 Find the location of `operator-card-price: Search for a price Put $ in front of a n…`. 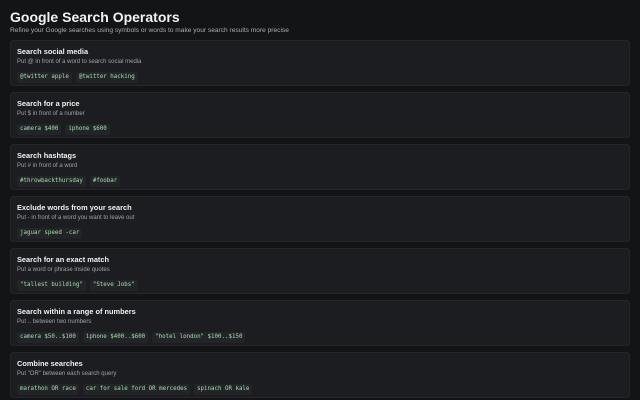

operator-card-price: Search for a price Put $ in front of a n… is located at coordinates (320, 115).